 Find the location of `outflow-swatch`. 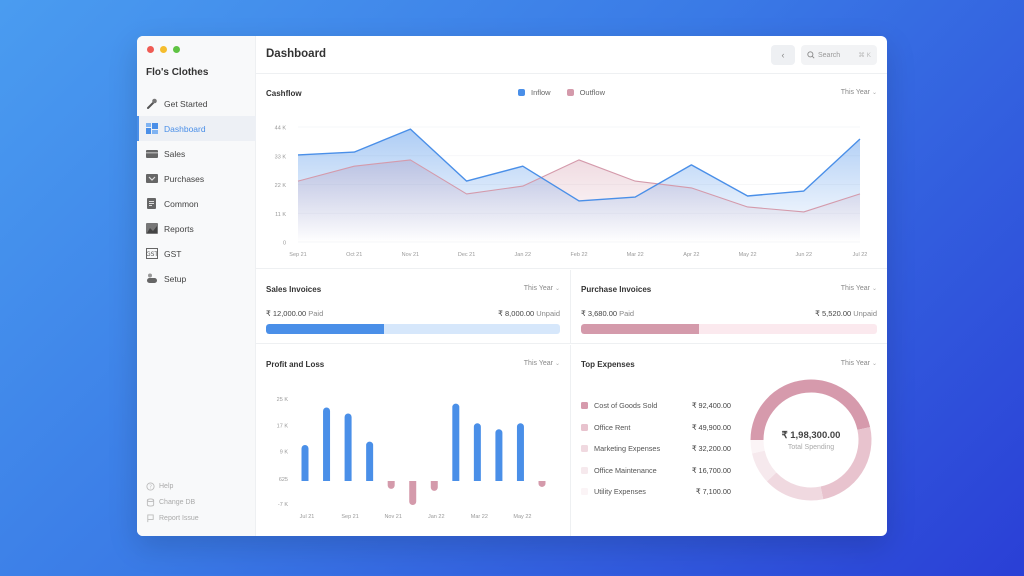

outflow-swatch is located at coordinates (570, 92).